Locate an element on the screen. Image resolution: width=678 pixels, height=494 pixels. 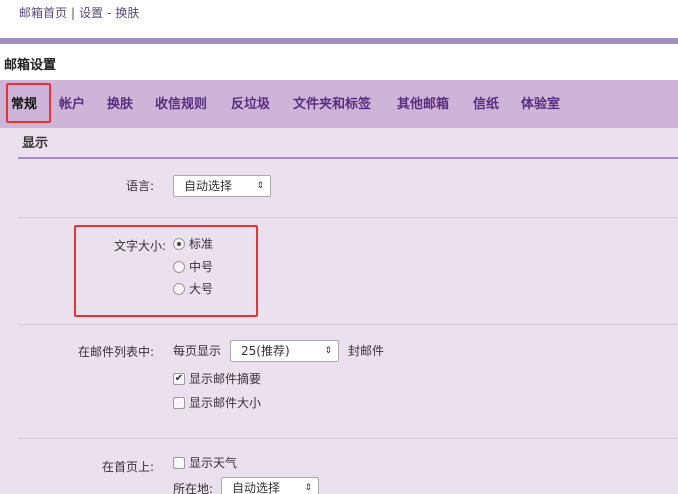
location-select-value: 自动选择 is located at coordinates (256, 487).